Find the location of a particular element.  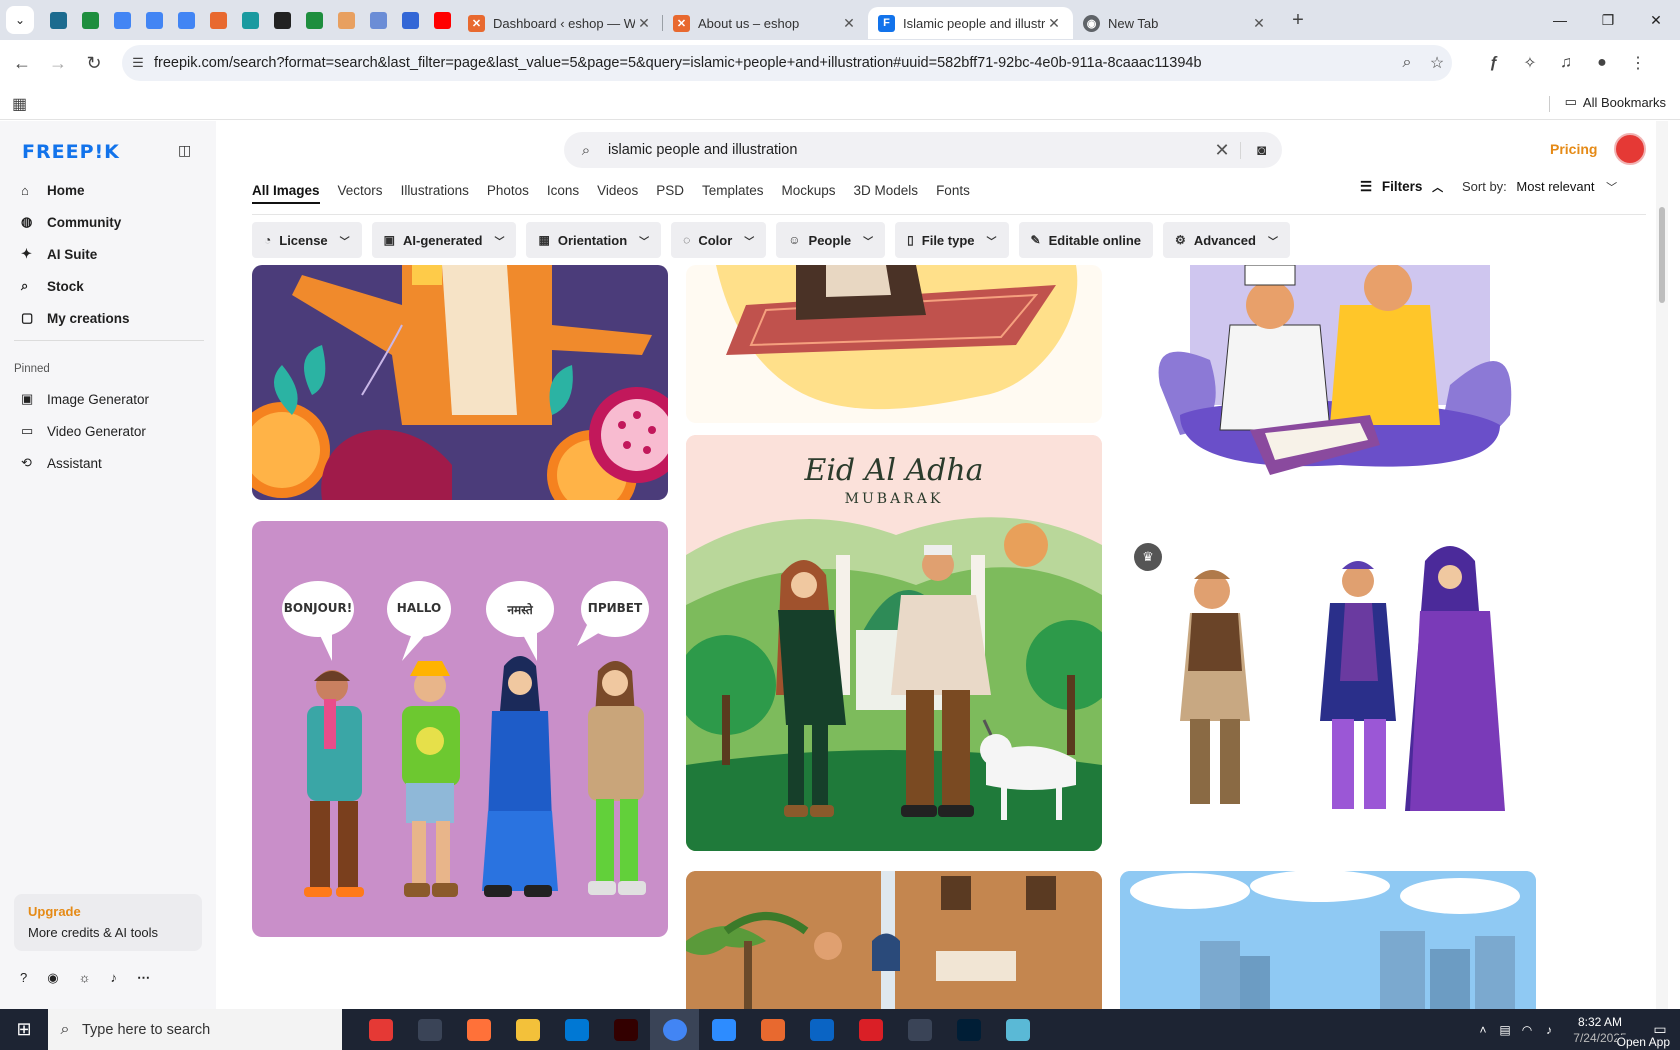

filter-color: ◌ Color ﹀ is located at coordinates (719, 240).